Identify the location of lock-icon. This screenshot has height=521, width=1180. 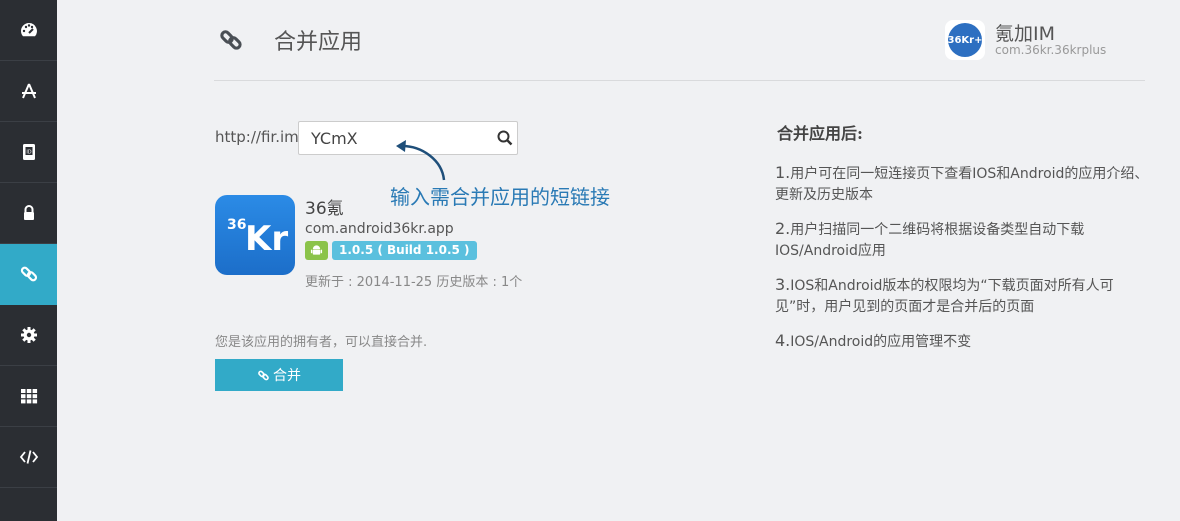
(28, 212).